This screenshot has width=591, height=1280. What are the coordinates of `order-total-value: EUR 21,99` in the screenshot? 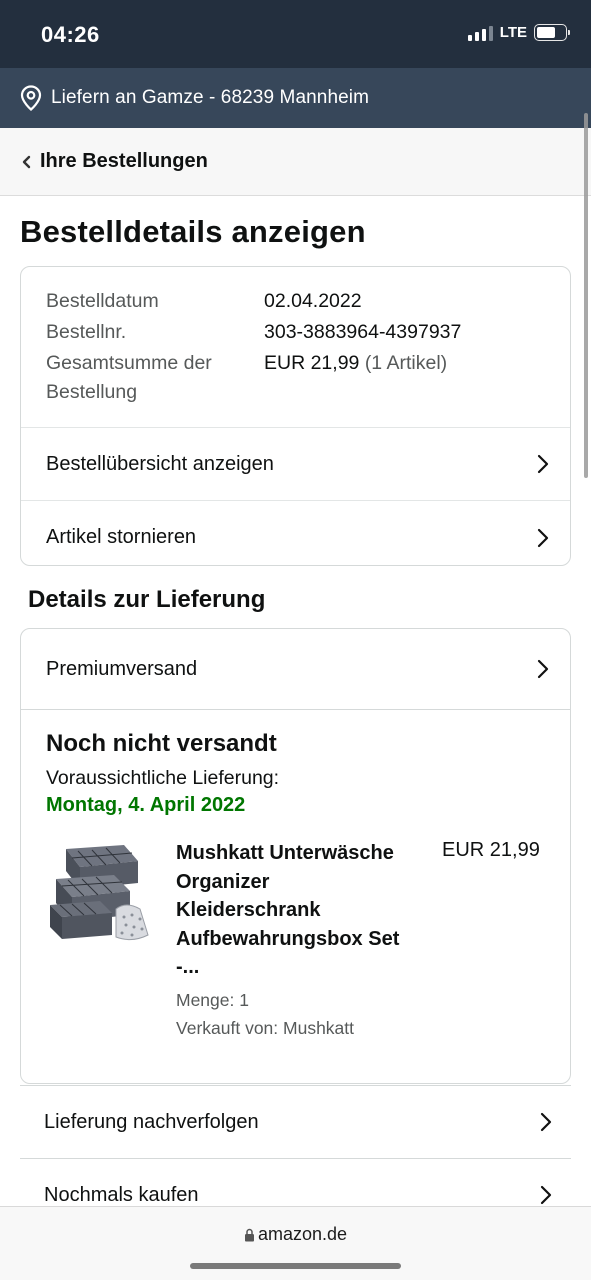 It's located at (312, 363).